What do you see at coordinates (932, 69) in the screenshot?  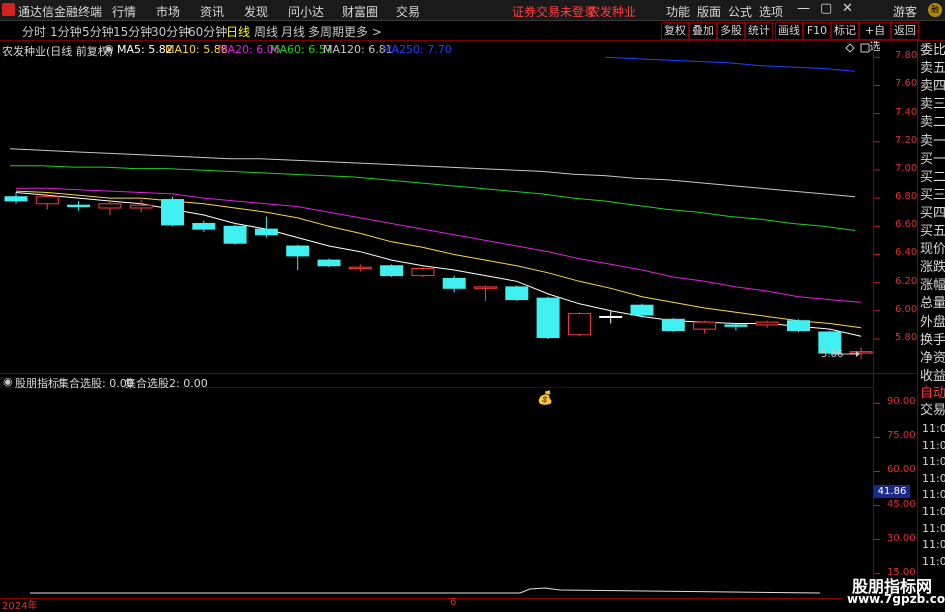 I see `quote-field-label: 卖五` at bounding box center [932, 69].